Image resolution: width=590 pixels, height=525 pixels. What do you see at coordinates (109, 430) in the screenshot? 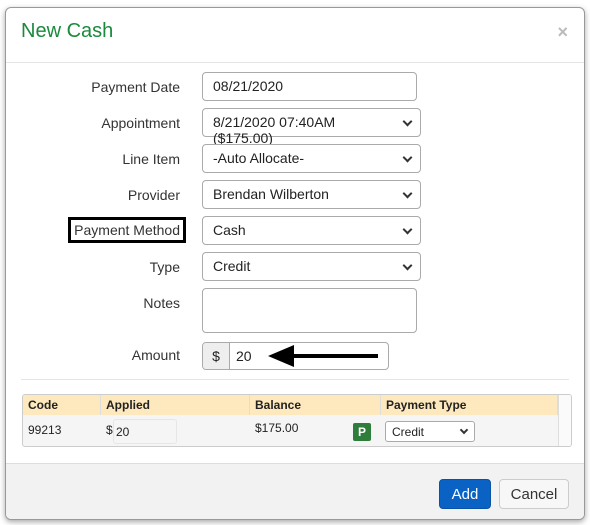
I see `applied-prefix: $` at bounding box center [109, 430].